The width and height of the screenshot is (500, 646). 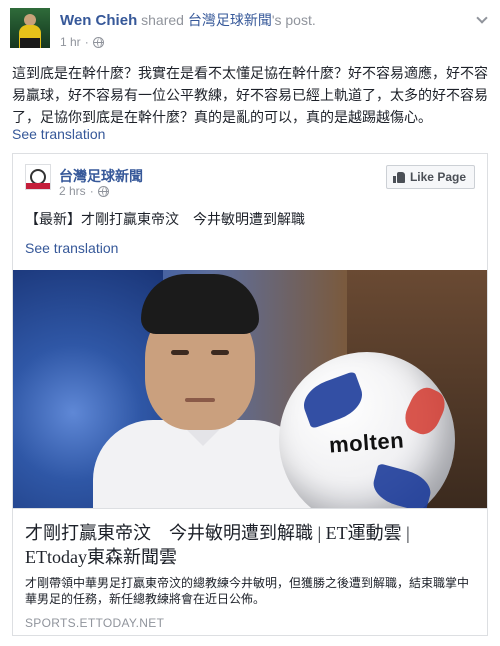 I want to click on shared-post-header: 台灣足球新聞 2 hrs · Like Page, so click(x=250, y=184).